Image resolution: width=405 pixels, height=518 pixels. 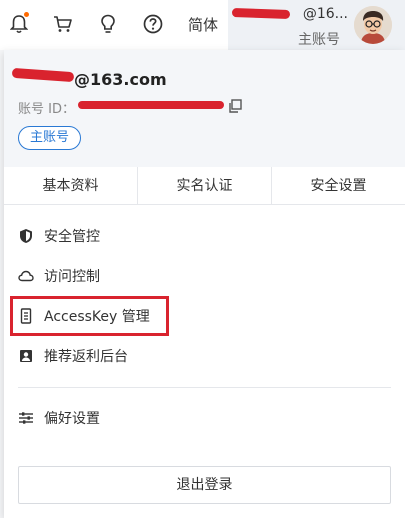 What do you see at coordinates (26, 276) in the screenshot?
I see `cloud-icon` at bounding box center [26, 276].